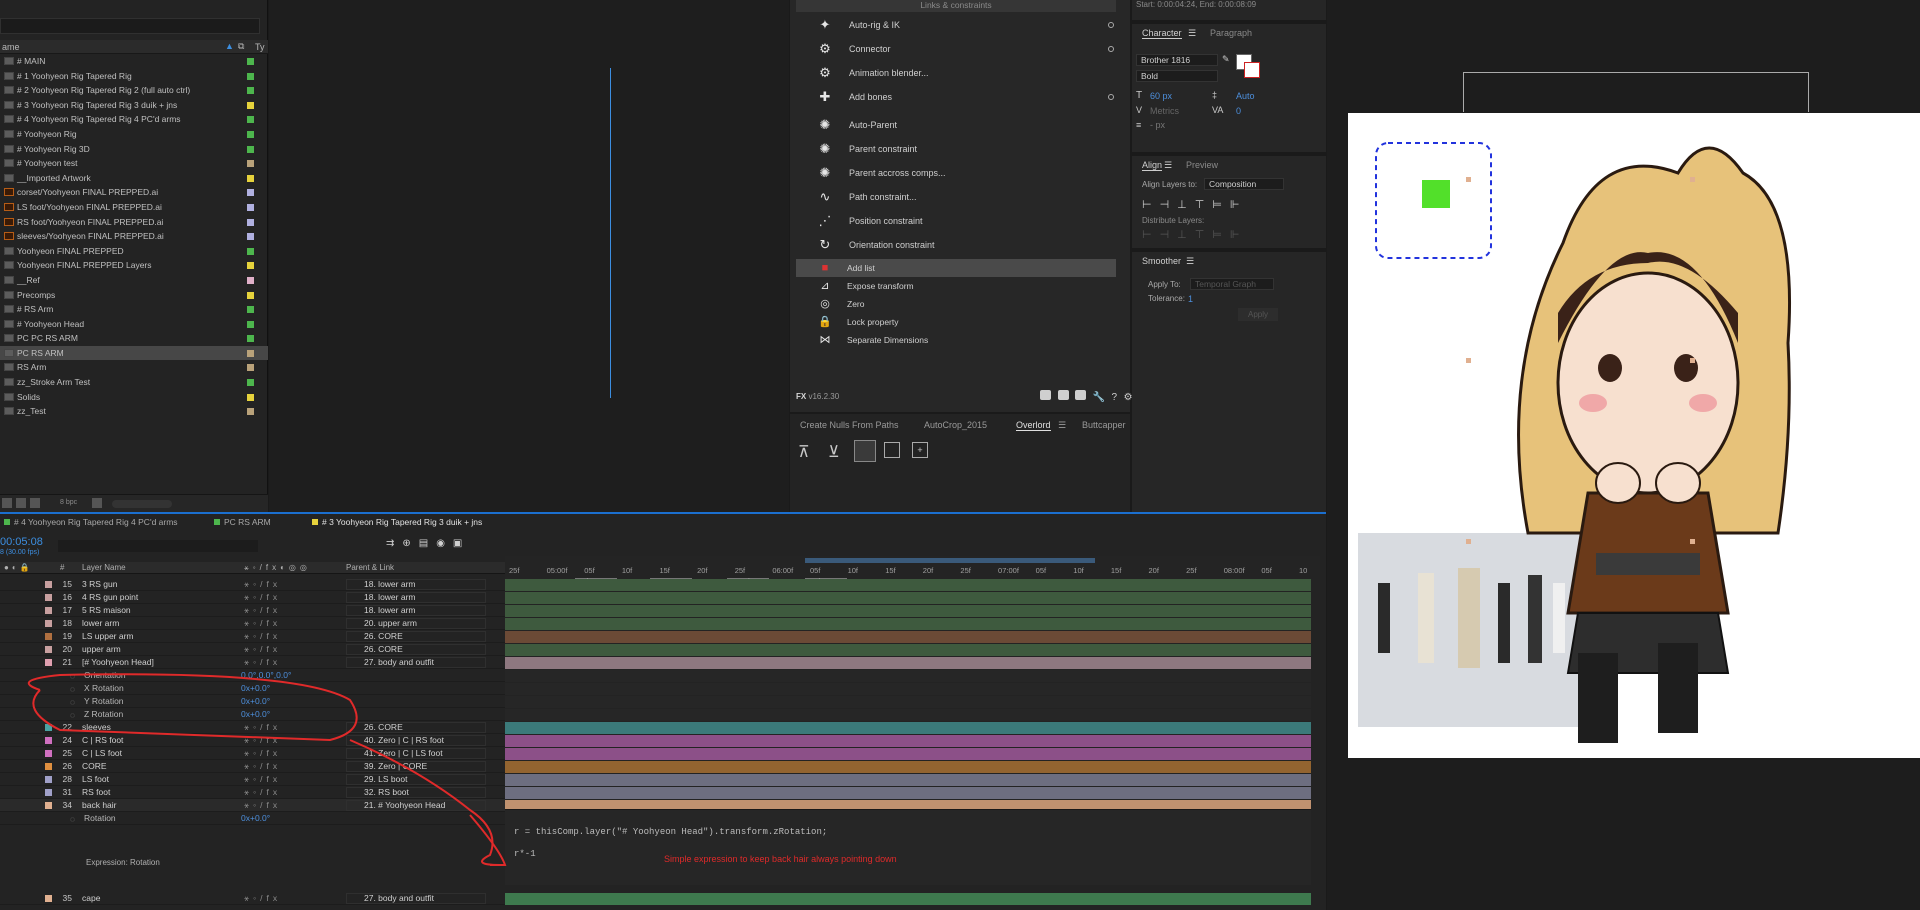  I want to click on tab-menu-icon: ☰, so click(1062, 425).